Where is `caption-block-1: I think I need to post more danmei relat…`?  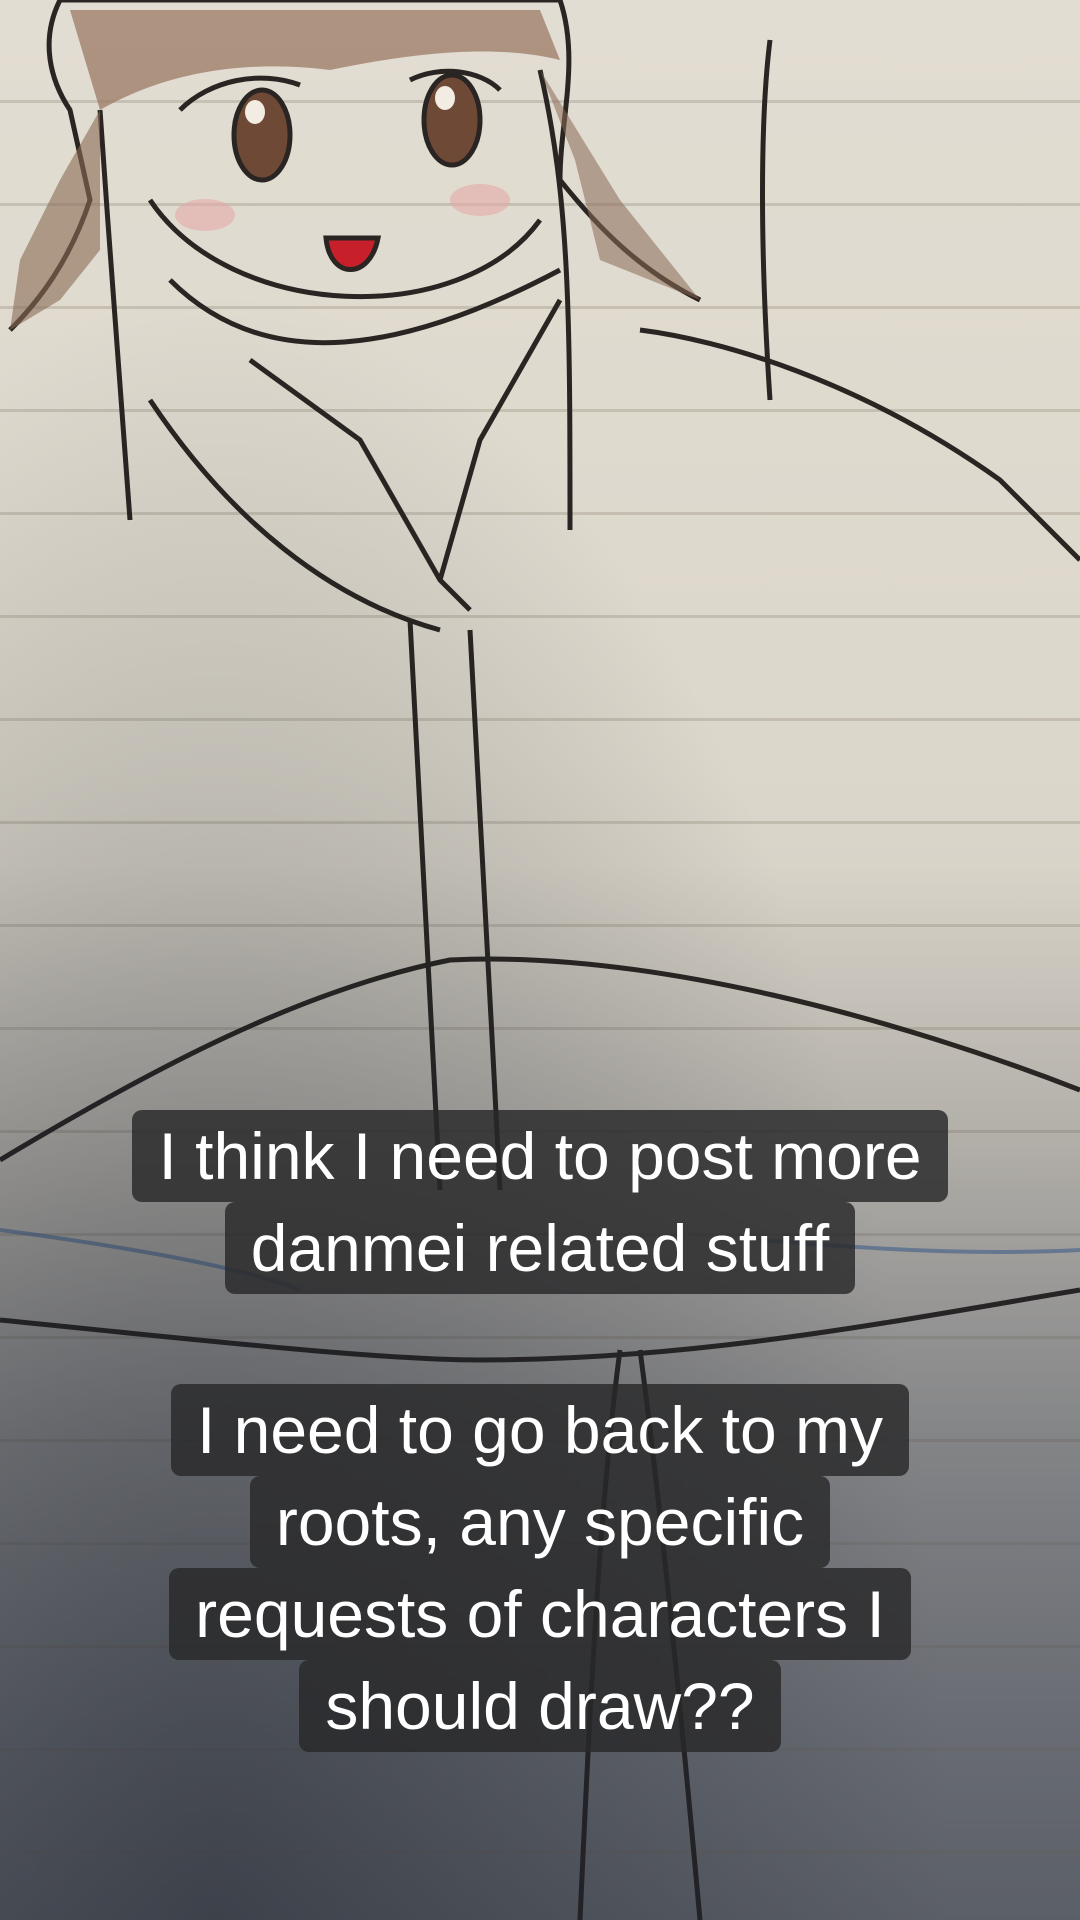 caption-block-1: I think I need to post more danmei relat… is located at coordinates (540, 1202).